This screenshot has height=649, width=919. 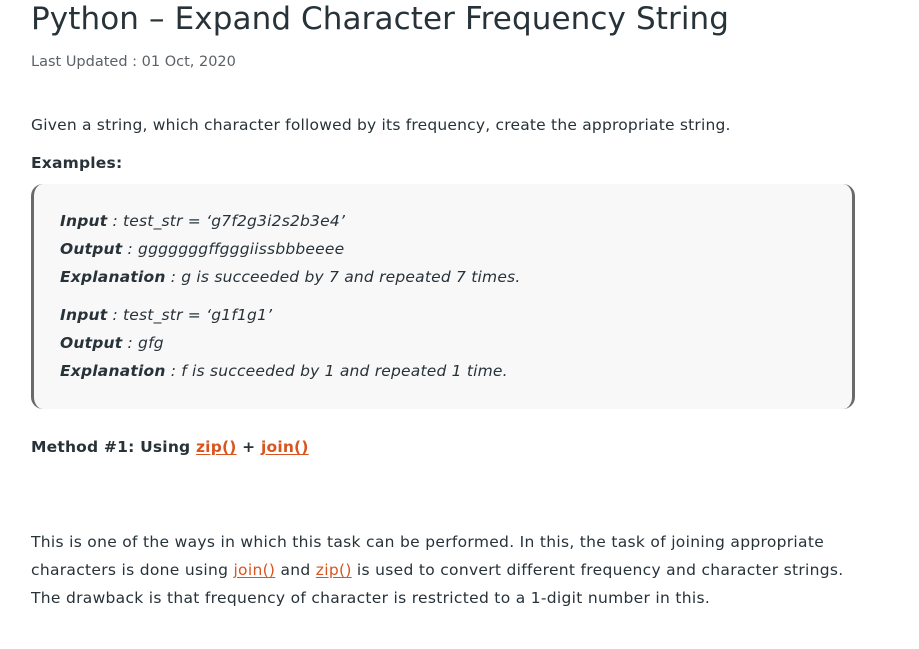 What do you see at coordinates (295, 570) in the screenshot?
I see `description-text-2: and` at bounding box center [295, 570].